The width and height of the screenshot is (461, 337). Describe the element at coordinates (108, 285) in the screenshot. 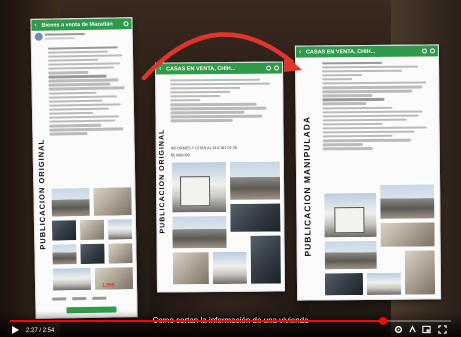

I see `price-tag: 1,995` at that location.